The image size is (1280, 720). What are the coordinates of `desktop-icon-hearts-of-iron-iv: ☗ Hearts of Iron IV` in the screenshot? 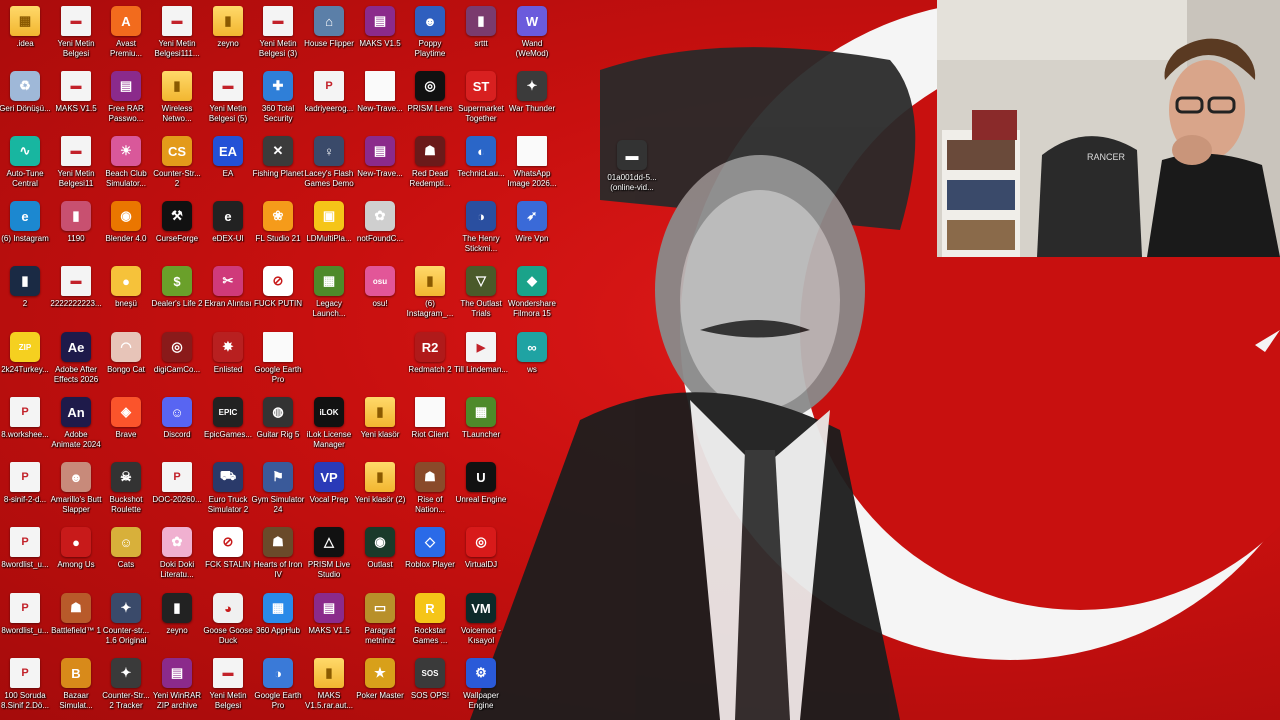 It's located at (278, 559).